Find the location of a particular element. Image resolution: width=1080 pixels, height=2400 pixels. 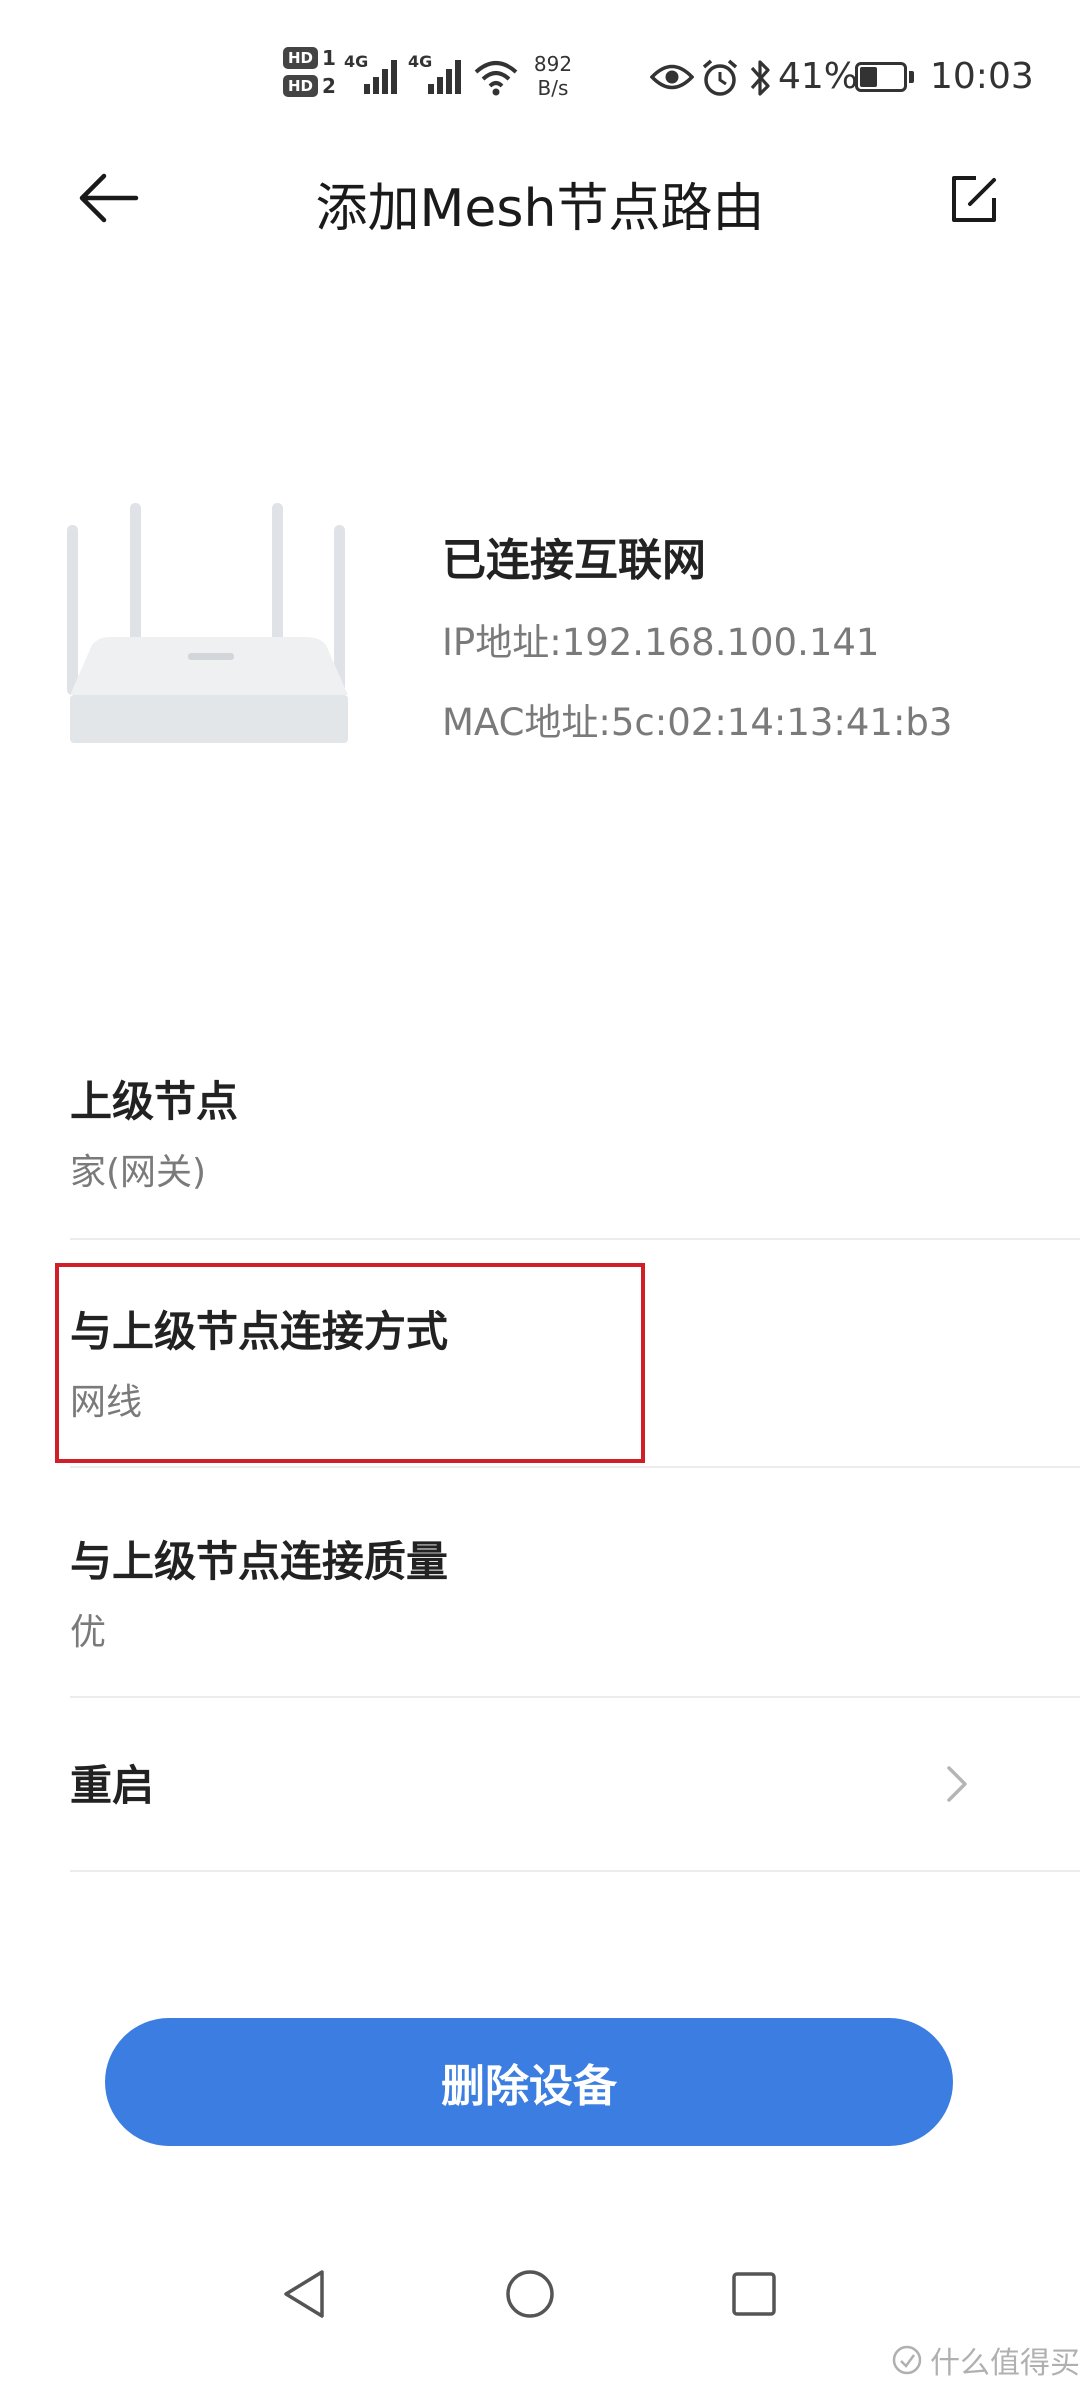

watermark: 什么值得买 is located at coordinates (986, 2360).